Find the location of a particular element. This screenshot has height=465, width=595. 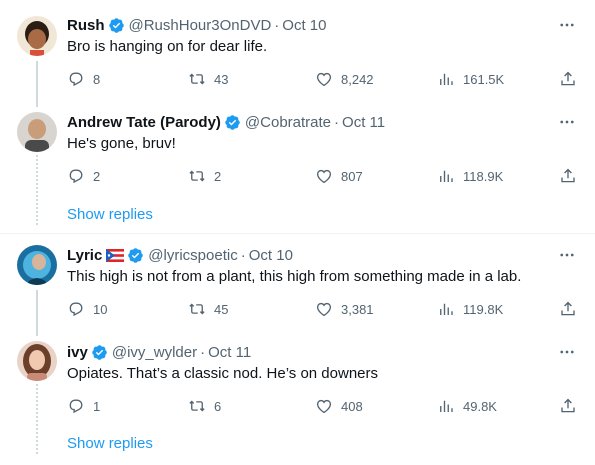

thread-line is located at coordinates (37, 84).